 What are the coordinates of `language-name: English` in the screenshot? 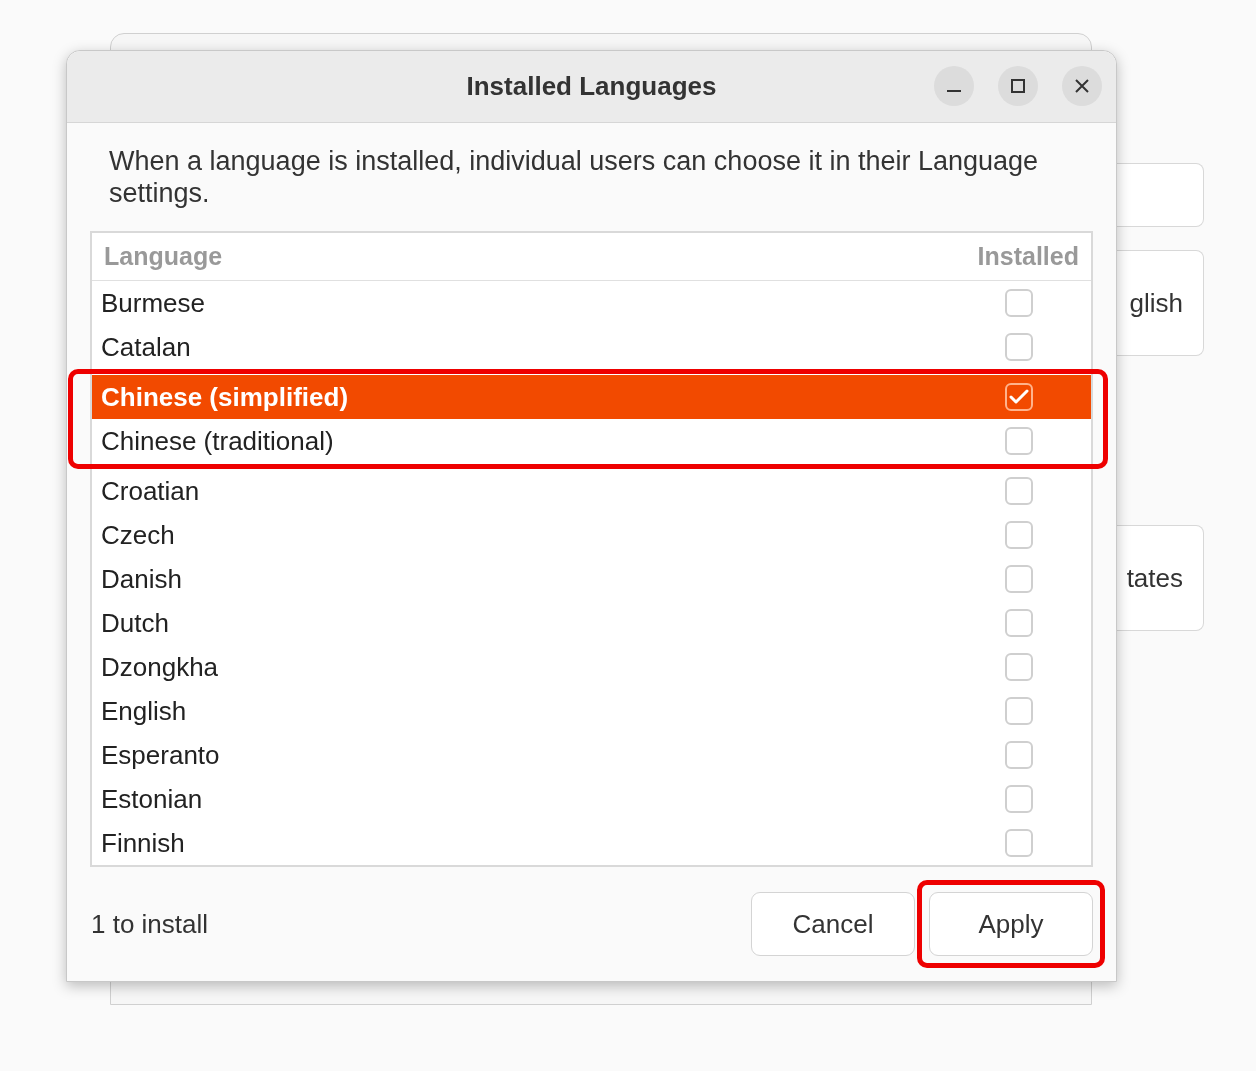 It's located at (144, 711).